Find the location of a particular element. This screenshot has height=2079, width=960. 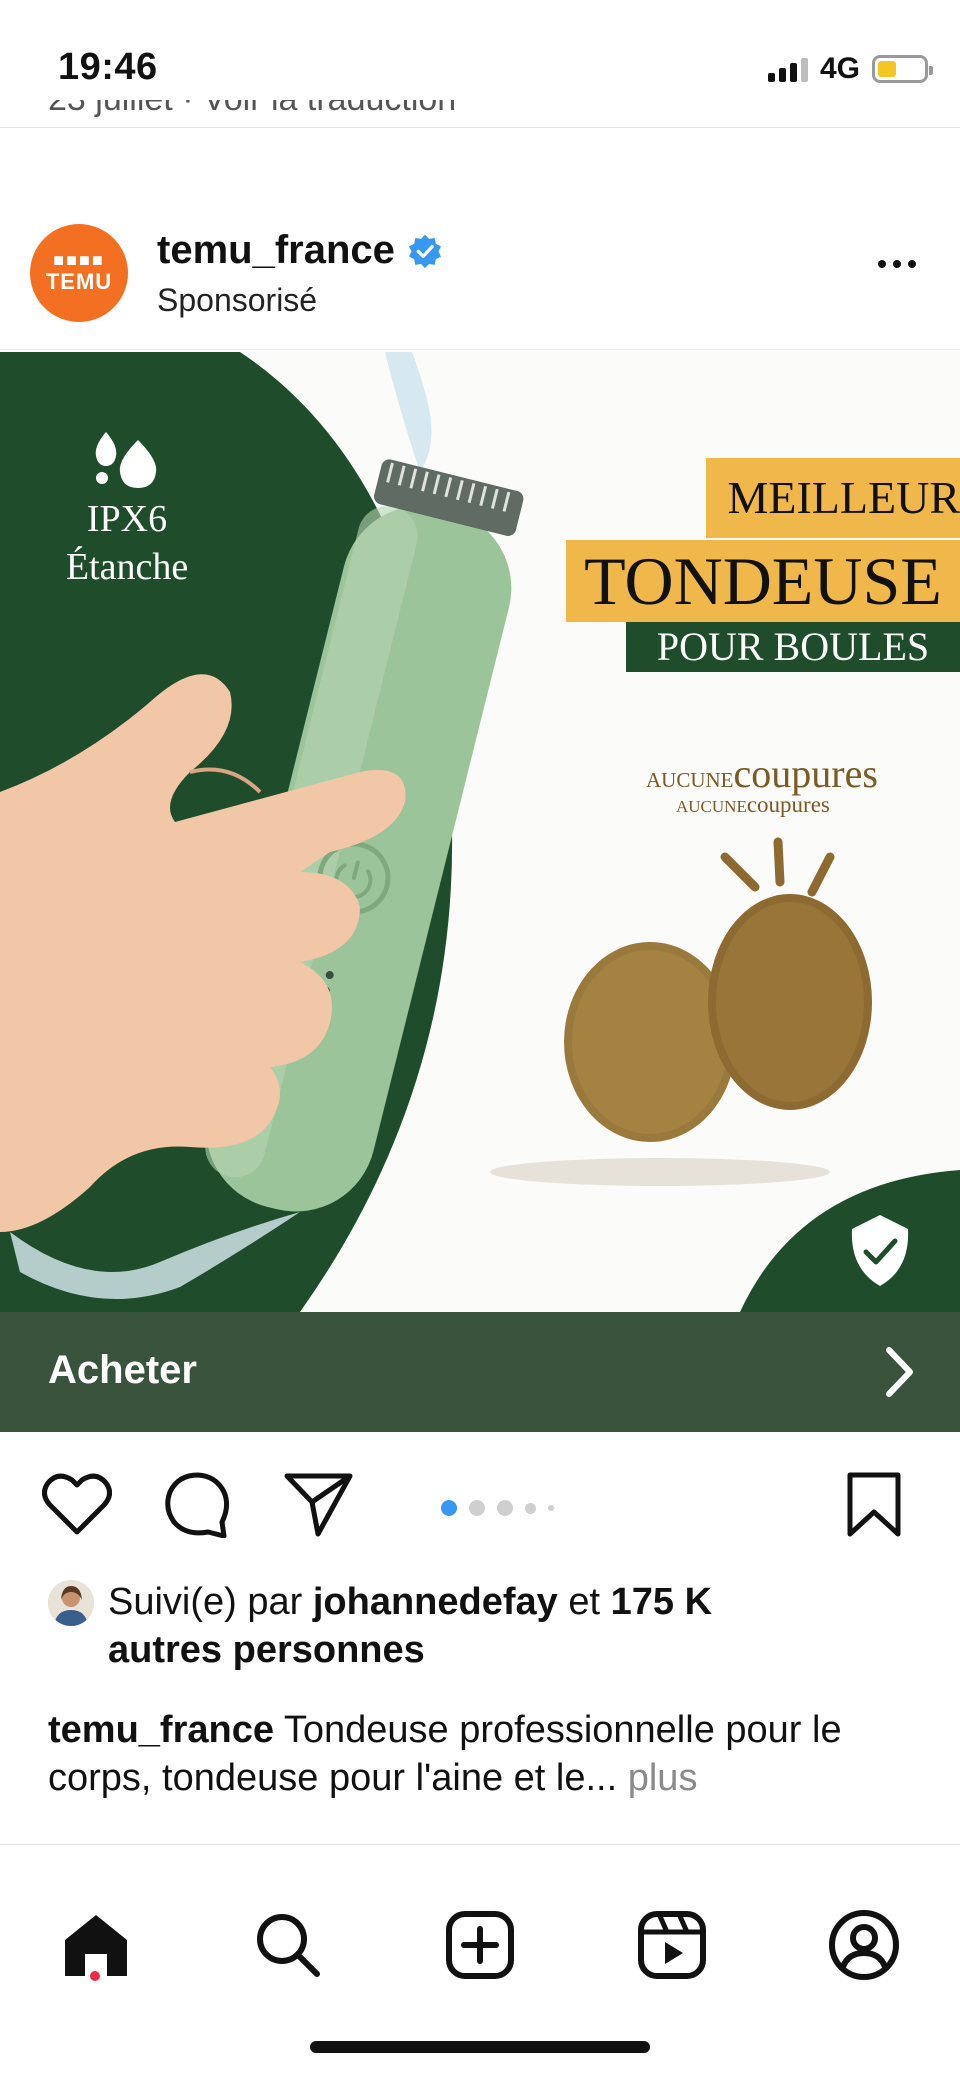

ad-tagline-big: coupures is located at coordinates (805, 773).